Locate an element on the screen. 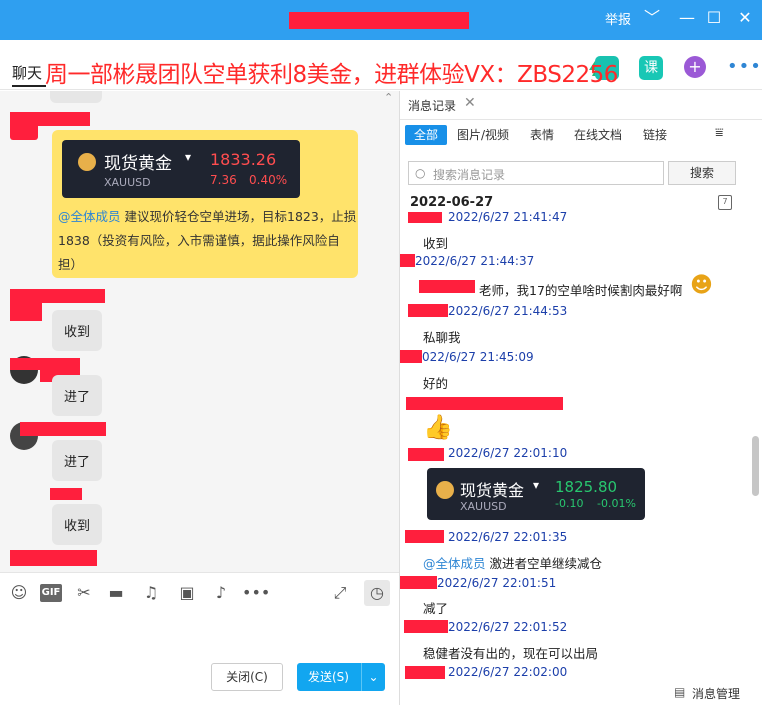 This screenshot has height=705, width=762. minimize-button: — is located at coordinates (687, 18).